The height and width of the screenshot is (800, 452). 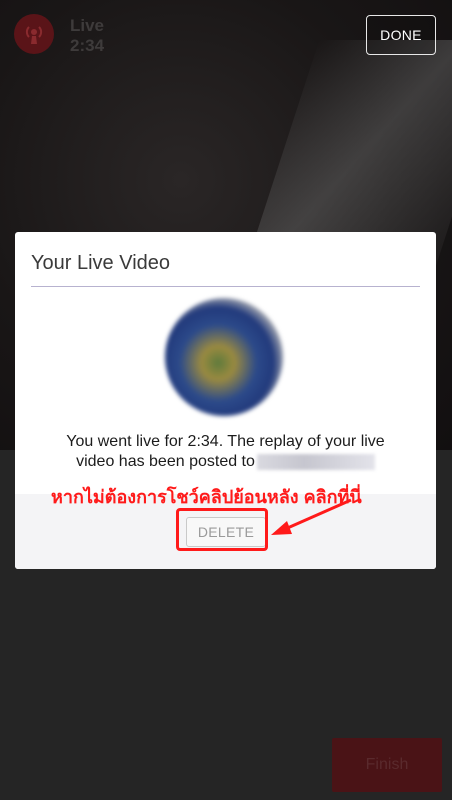 I want to click on message-line-2: video has been posted to, so click(x=225, y=462).